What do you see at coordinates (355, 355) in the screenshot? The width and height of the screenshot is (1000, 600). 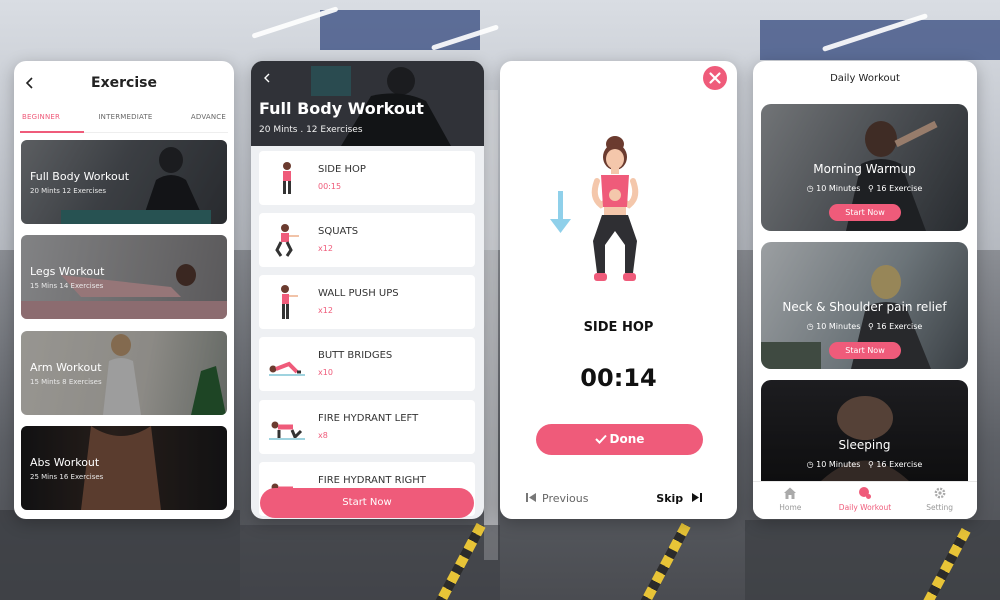 I see `exercise-name: BUTT BRIDGES` at bounding box center [355, 355].